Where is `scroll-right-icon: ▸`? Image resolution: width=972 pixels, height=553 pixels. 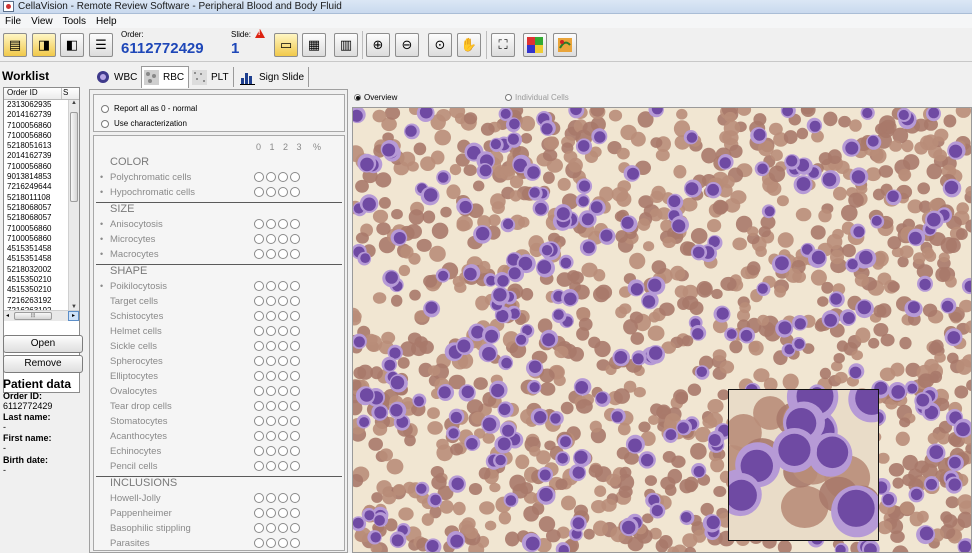 scroll-right-icon: ▸ is located at coordinates (73, 316).